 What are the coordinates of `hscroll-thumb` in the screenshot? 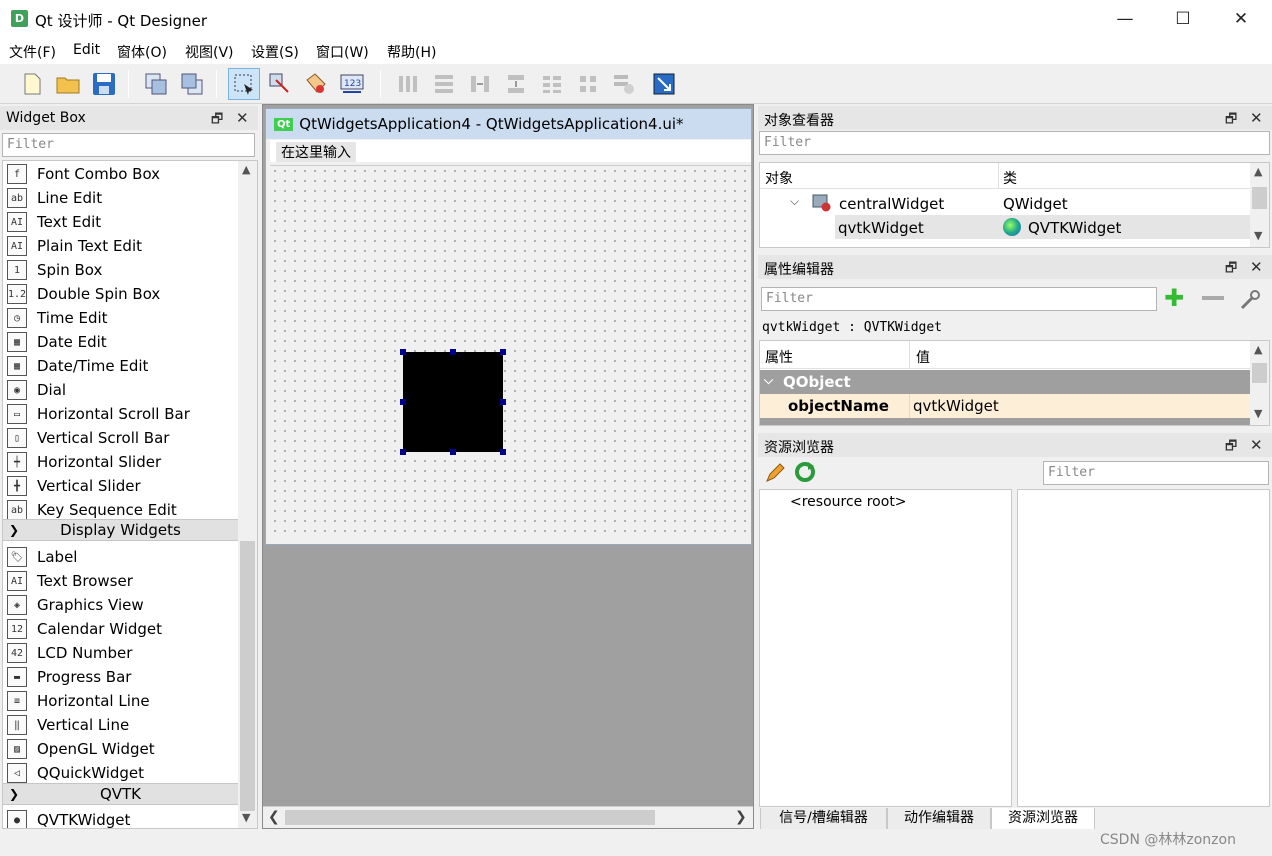 It's located at (470, 817).